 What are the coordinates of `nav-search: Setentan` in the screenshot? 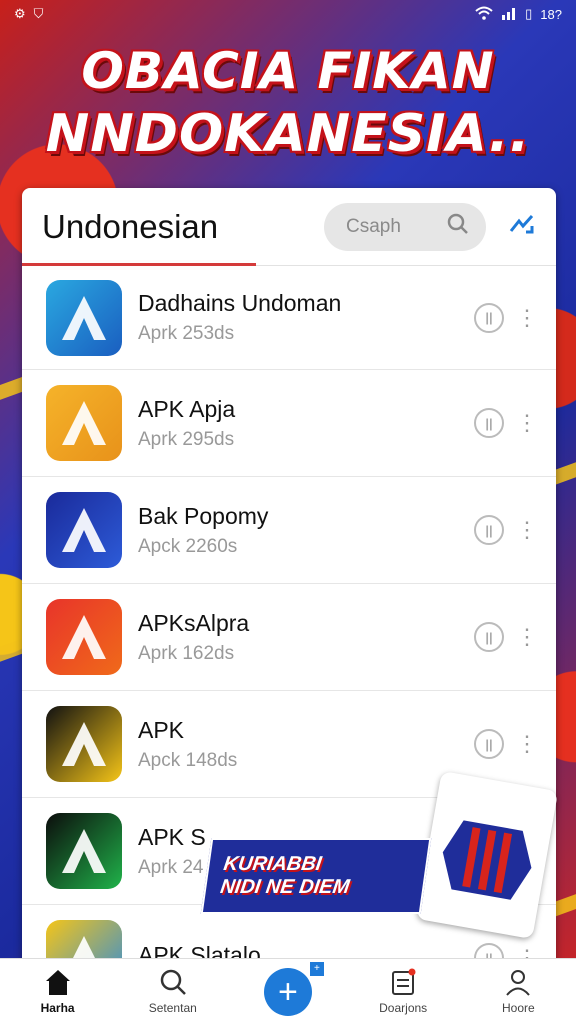 It's located at (173, 991).